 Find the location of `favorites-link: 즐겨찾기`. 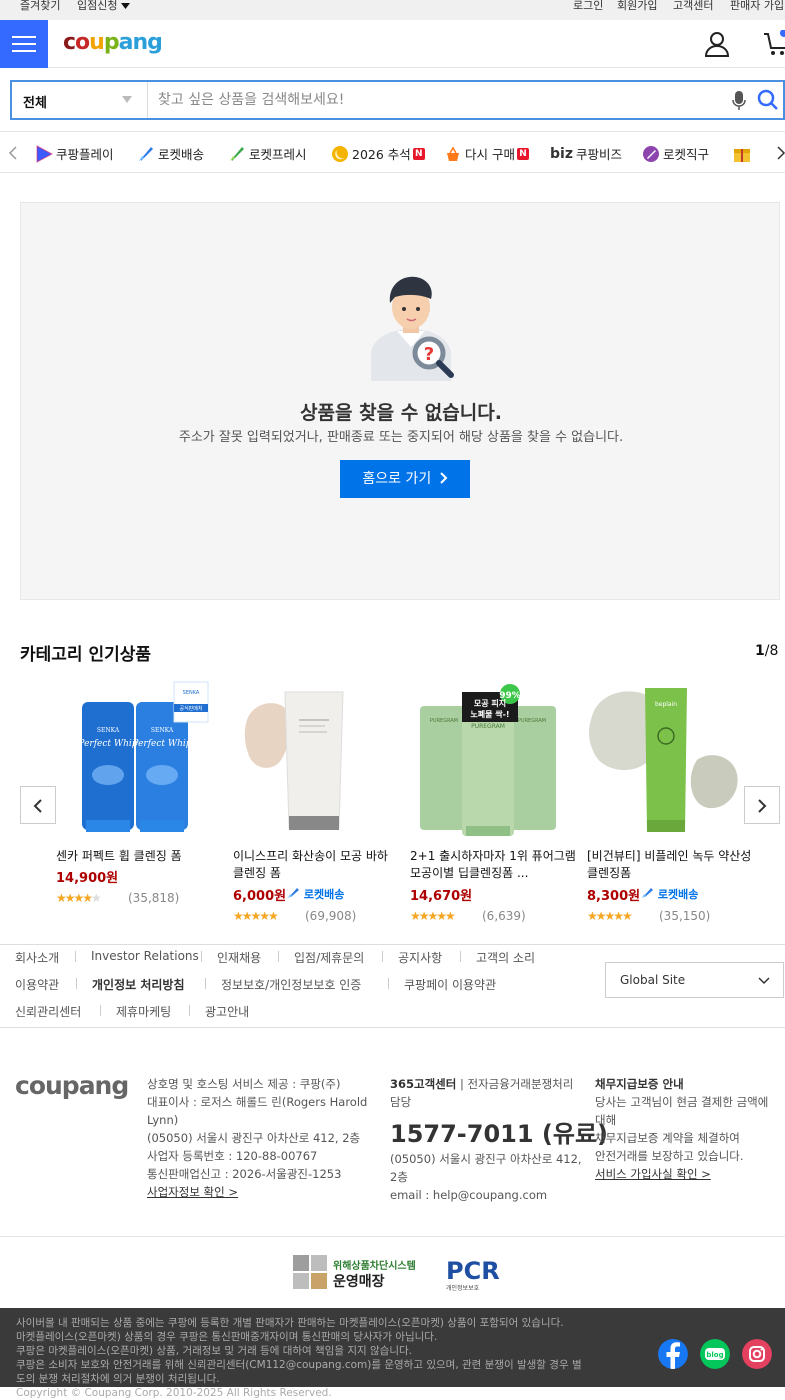

favorites-link: 즐겨찾기 is located at coordinates (40, 6).